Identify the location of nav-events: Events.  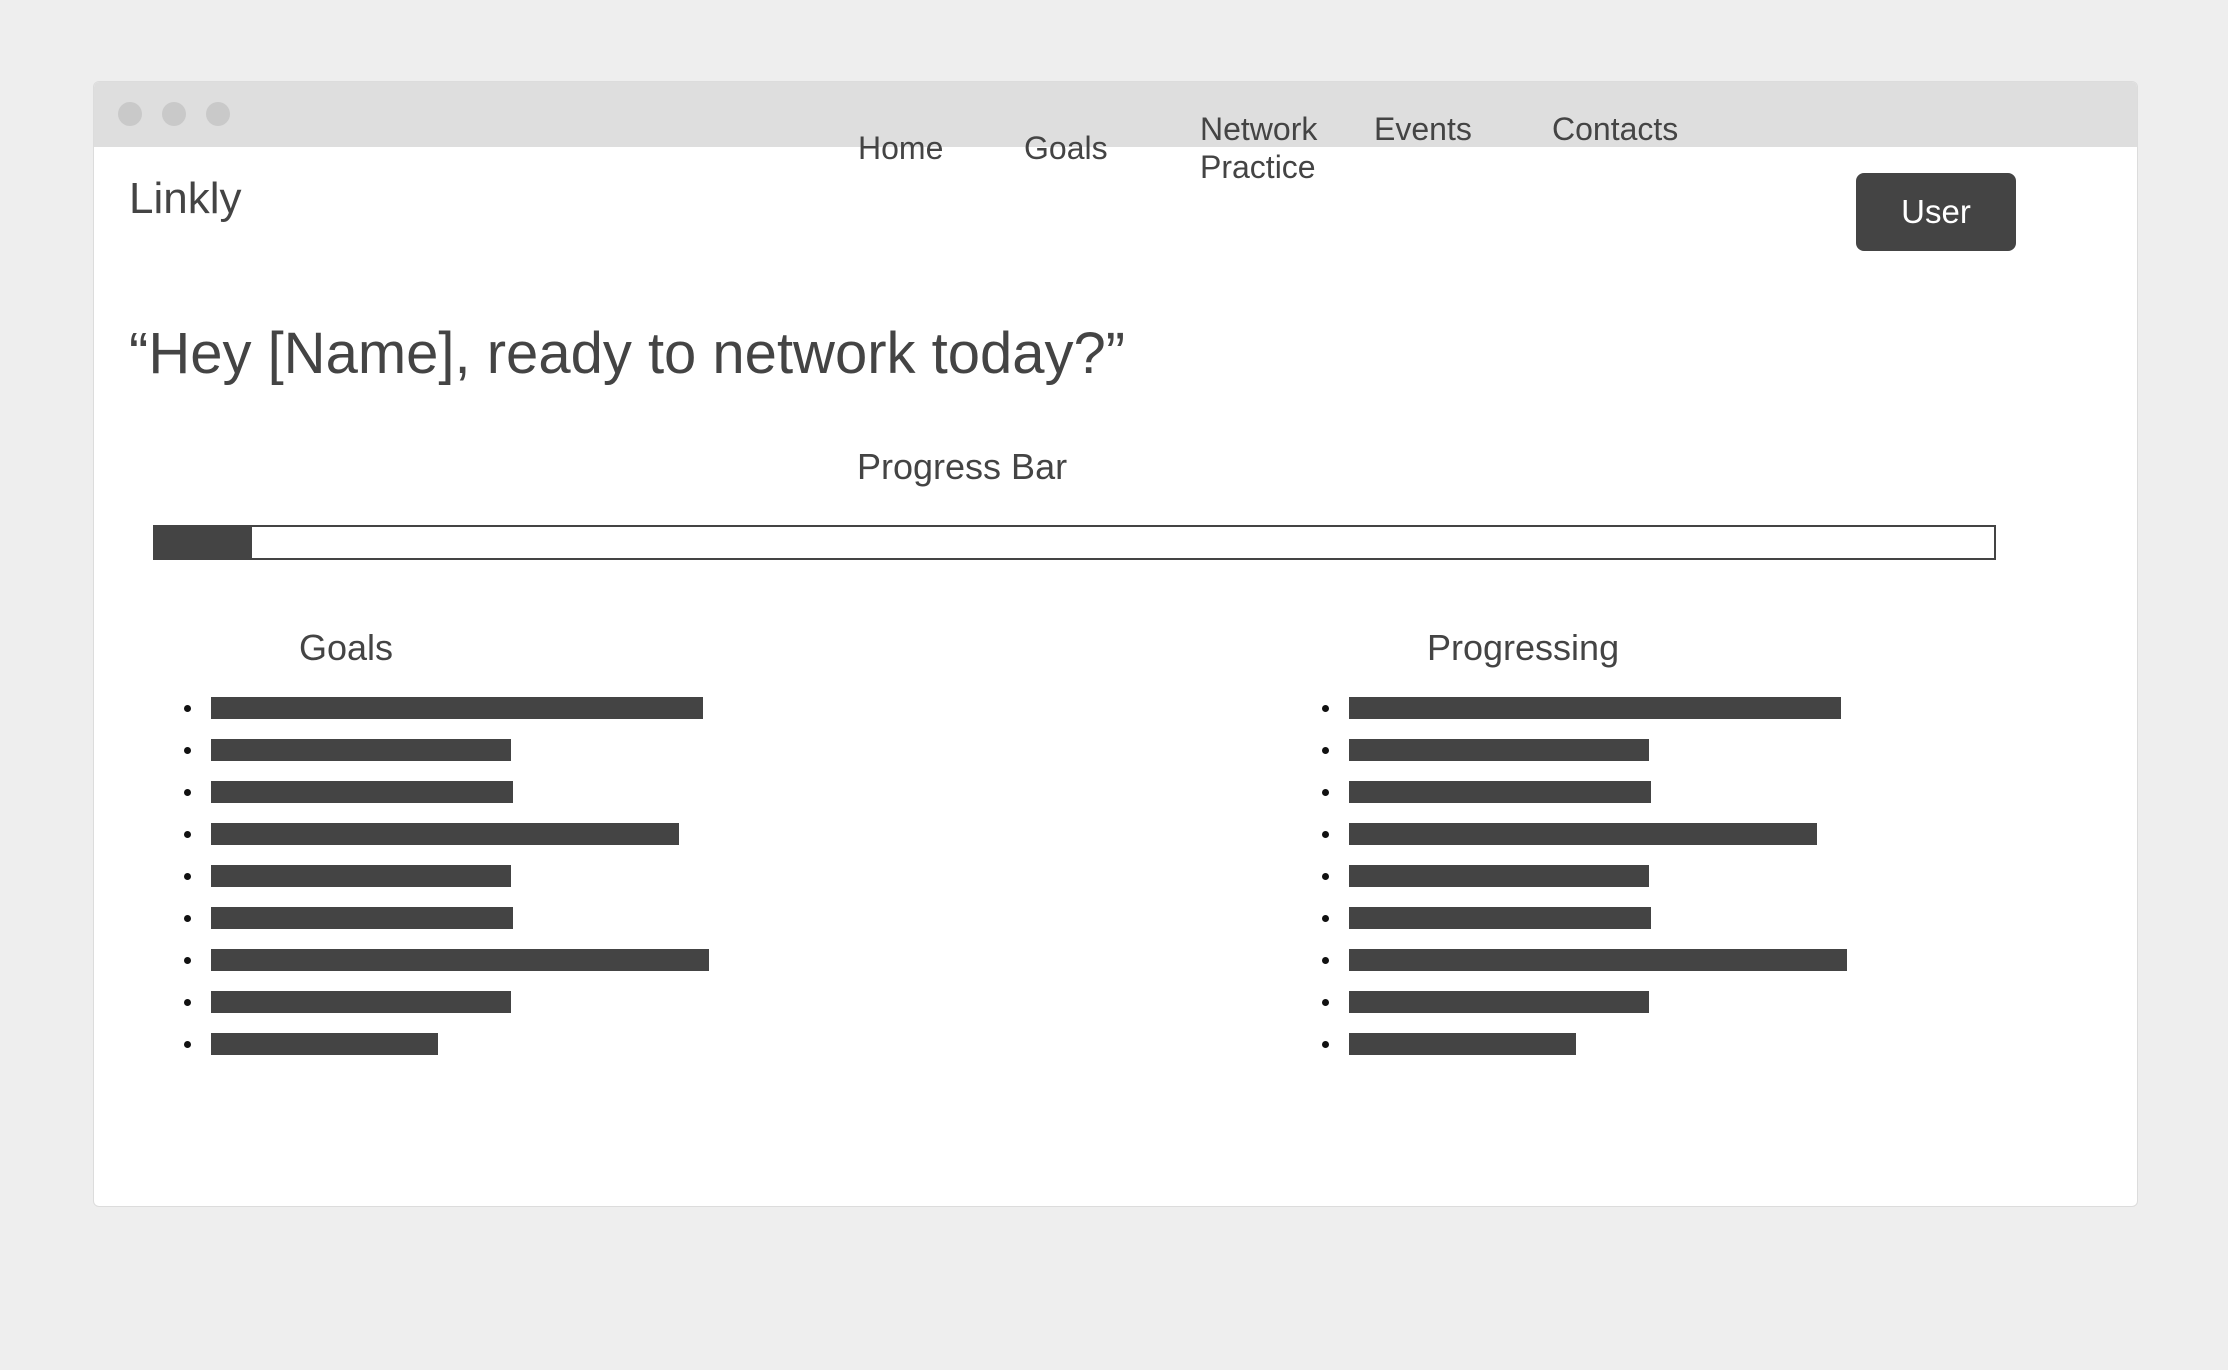
(1423, 129).